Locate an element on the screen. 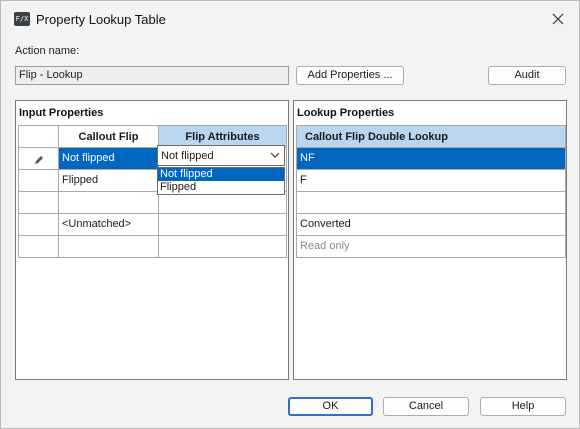  audit-button: Audit is located at coordinates (527, 75).